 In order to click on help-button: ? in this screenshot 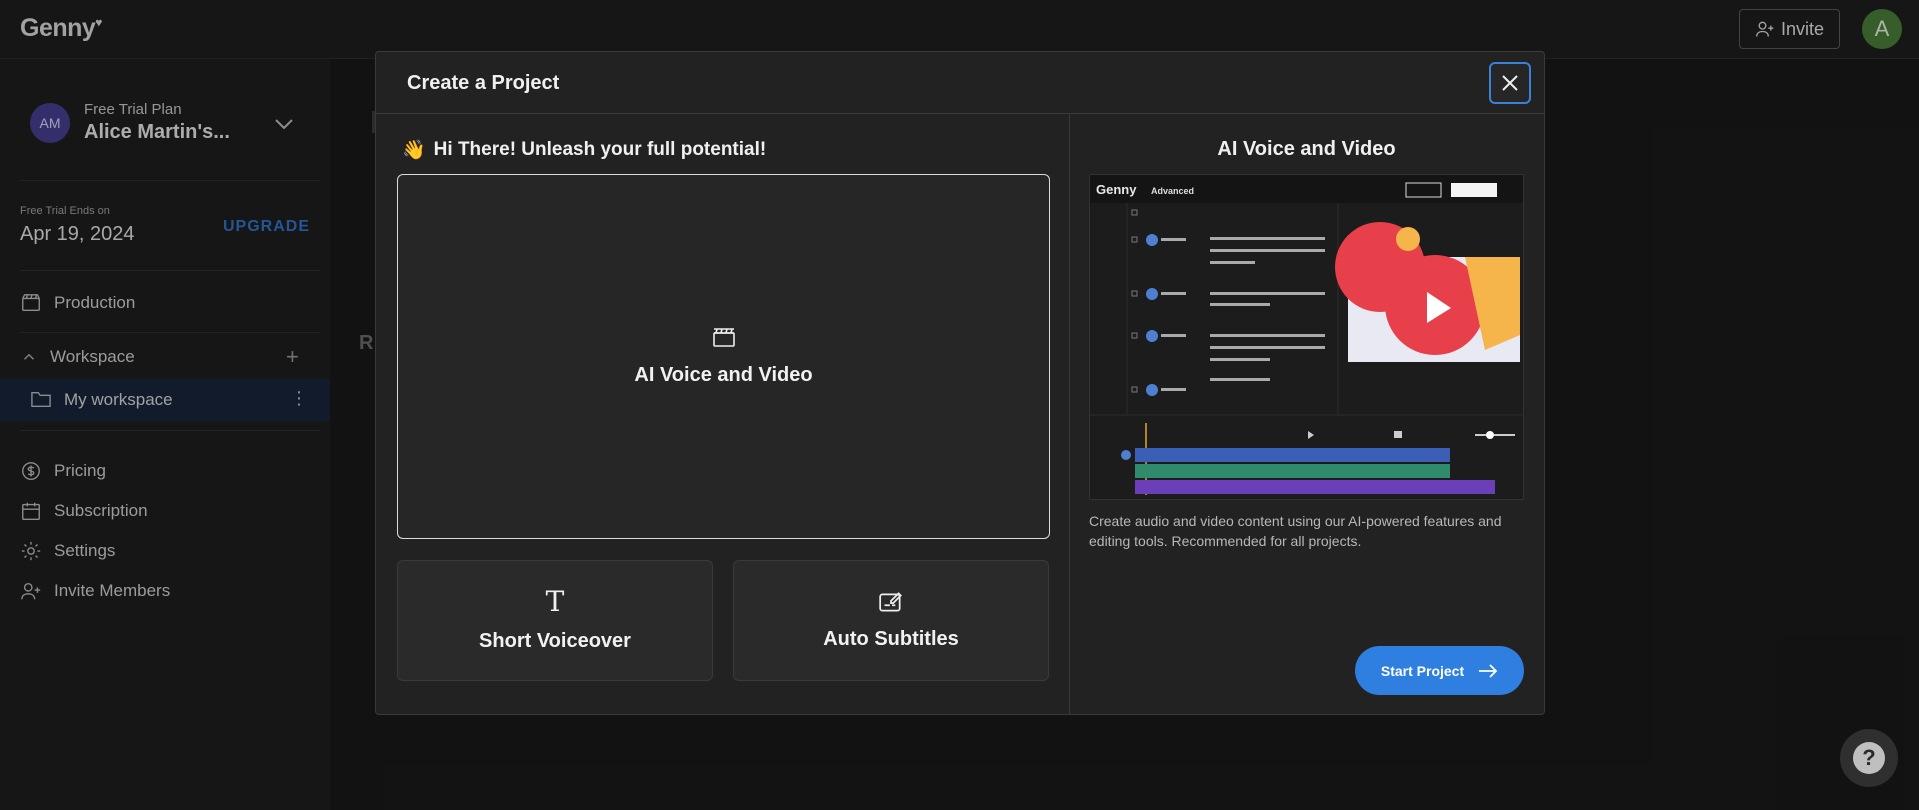, I will do `click(1869, 758)`.